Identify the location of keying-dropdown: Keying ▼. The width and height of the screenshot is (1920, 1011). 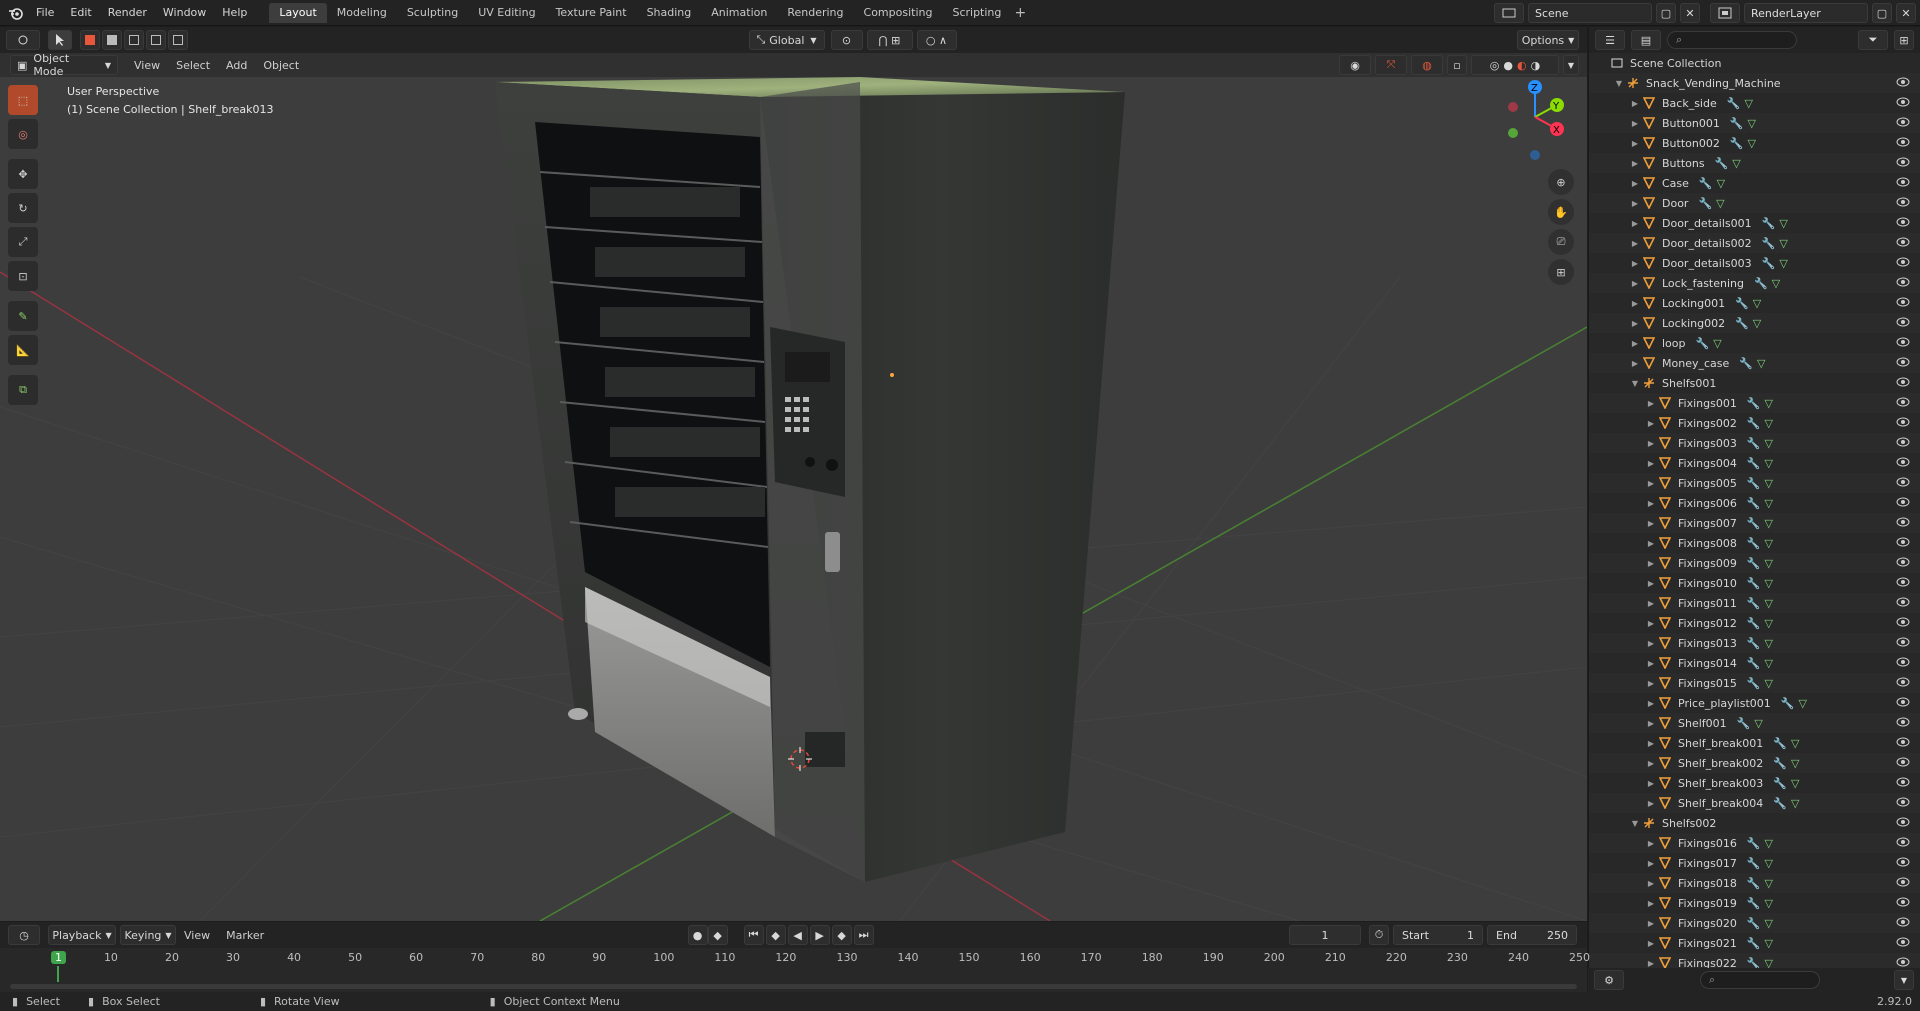
(148, 935).